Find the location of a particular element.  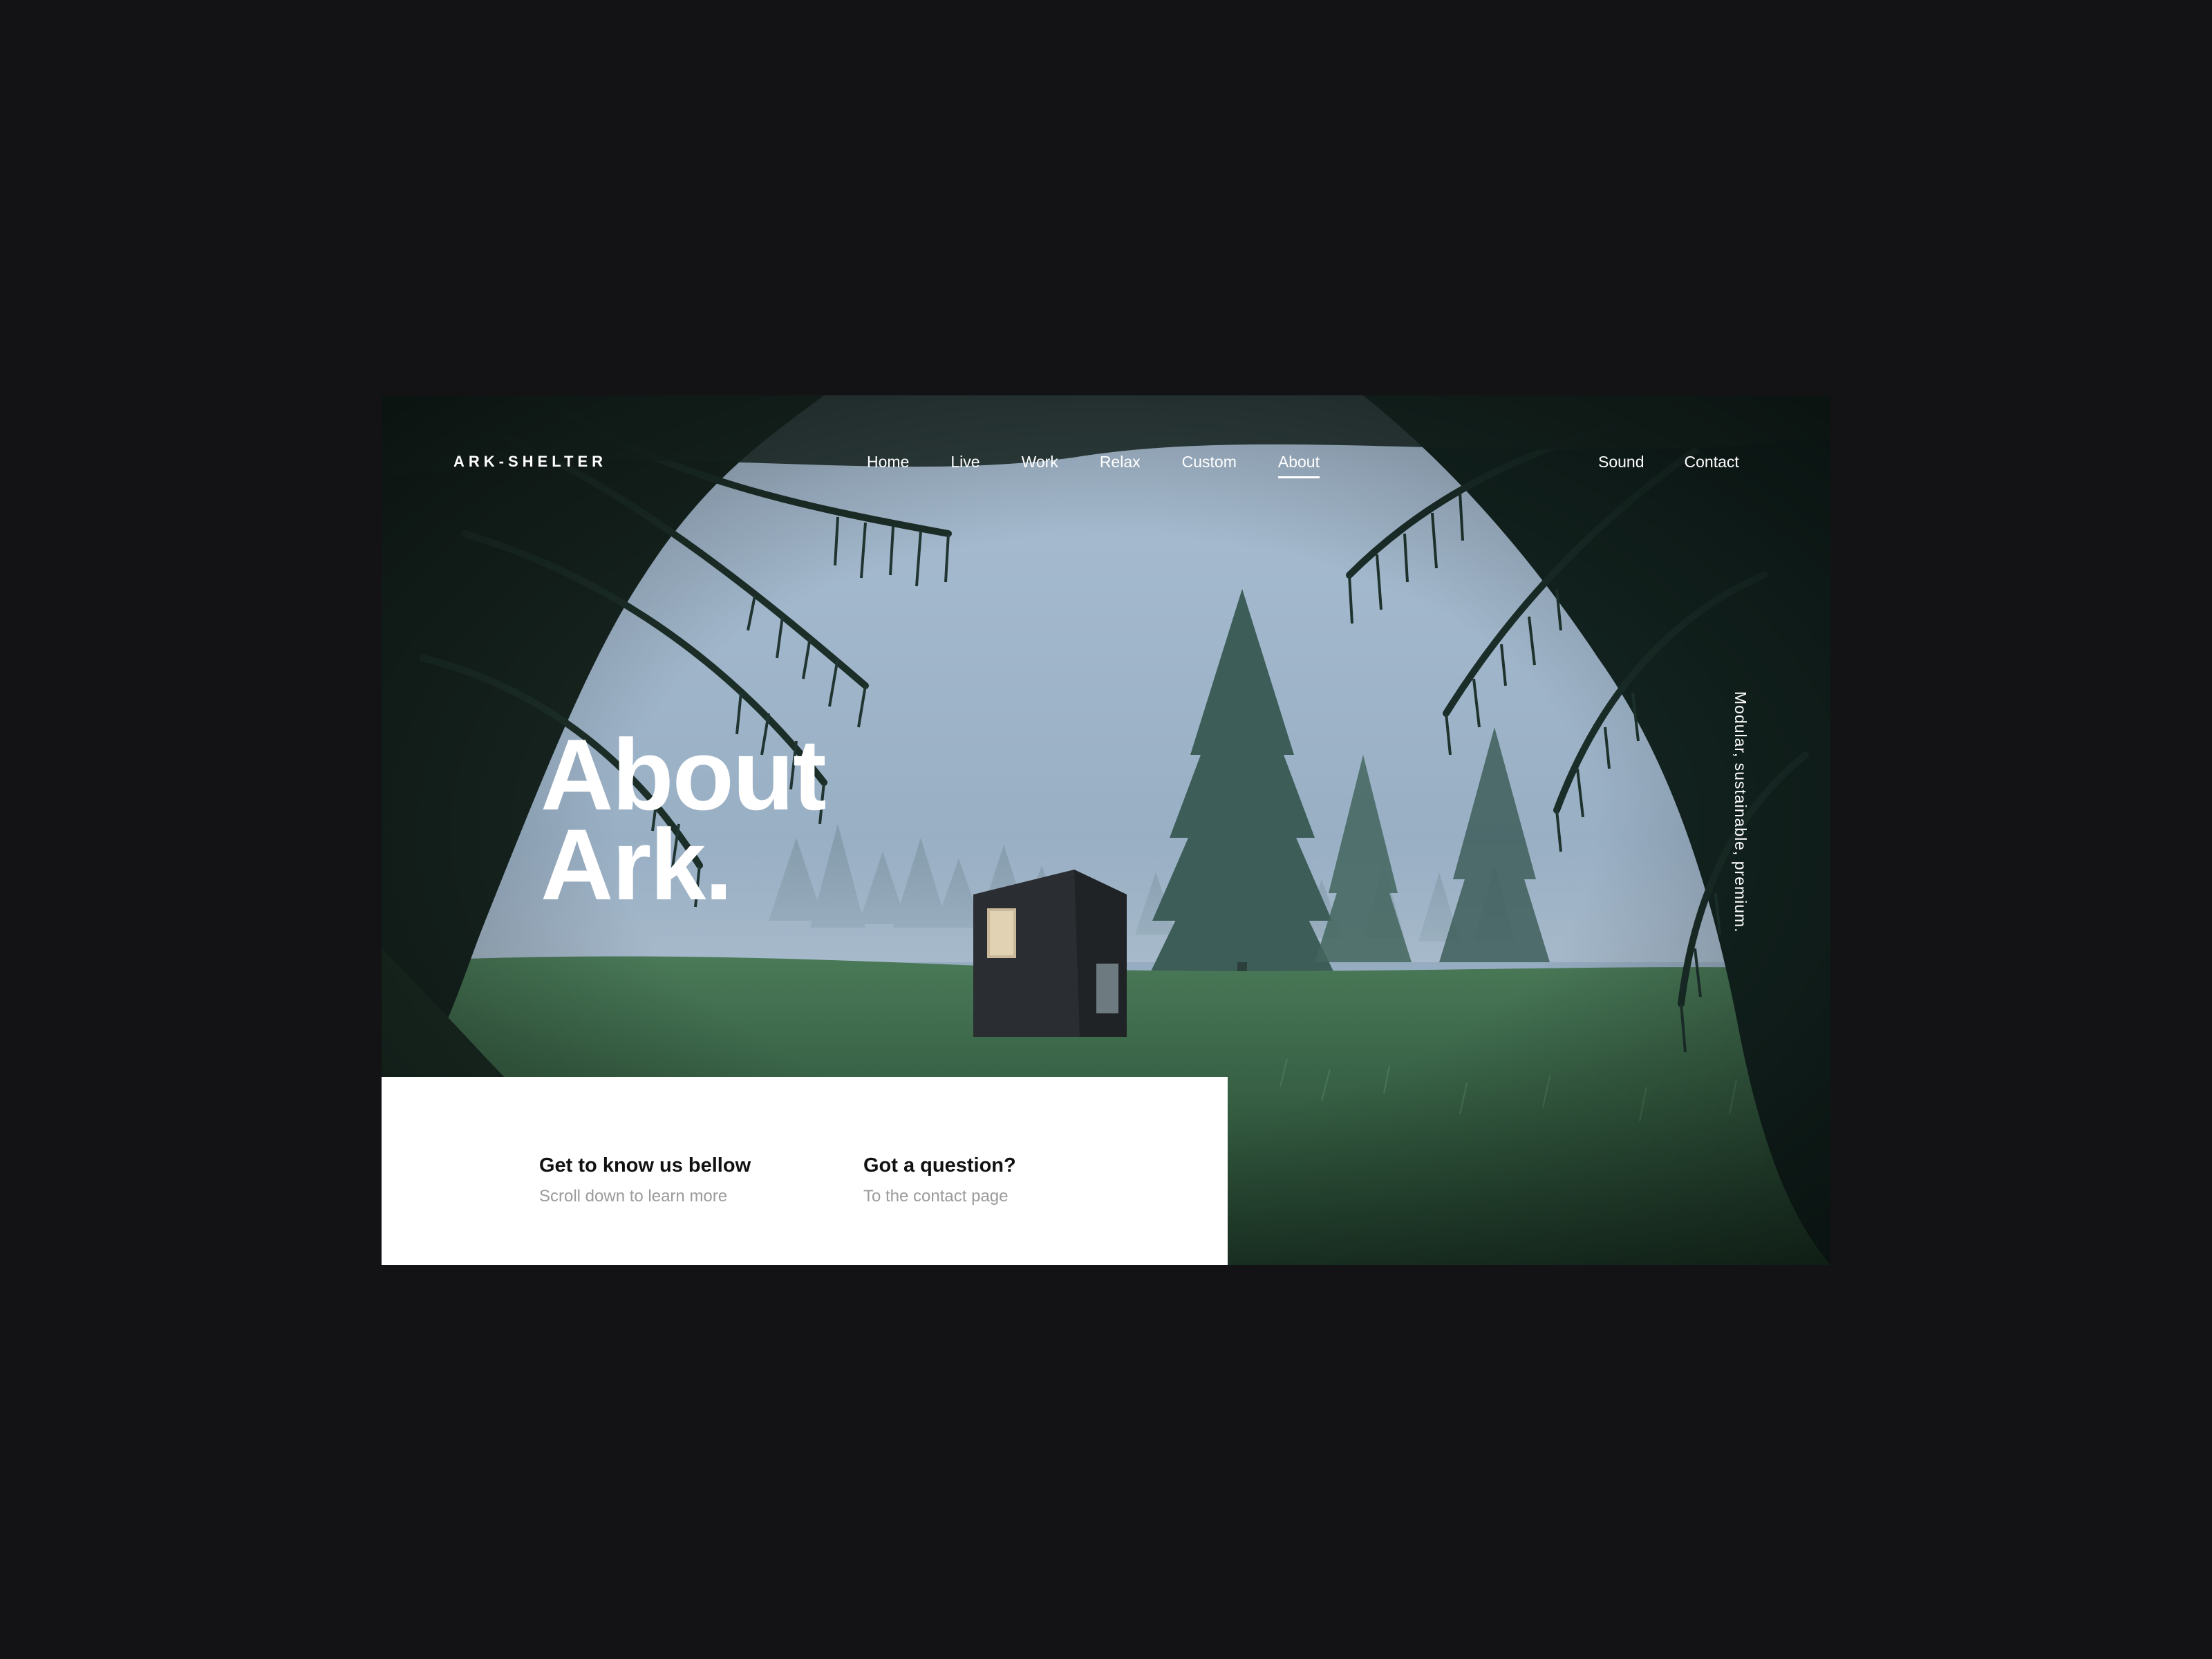

page-title-line-1: About is located at coordinates (684, 774).